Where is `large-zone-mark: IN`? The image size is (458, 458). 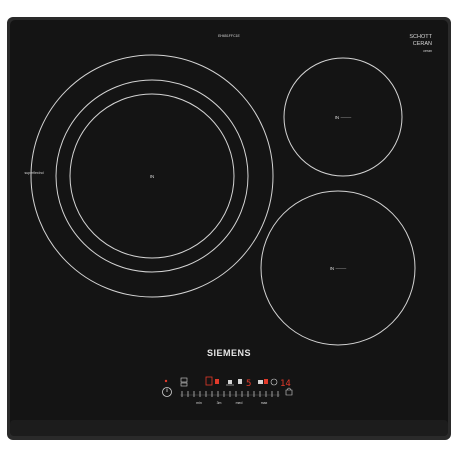 large-zone-mark: IN is located at coordinates (152, 176).